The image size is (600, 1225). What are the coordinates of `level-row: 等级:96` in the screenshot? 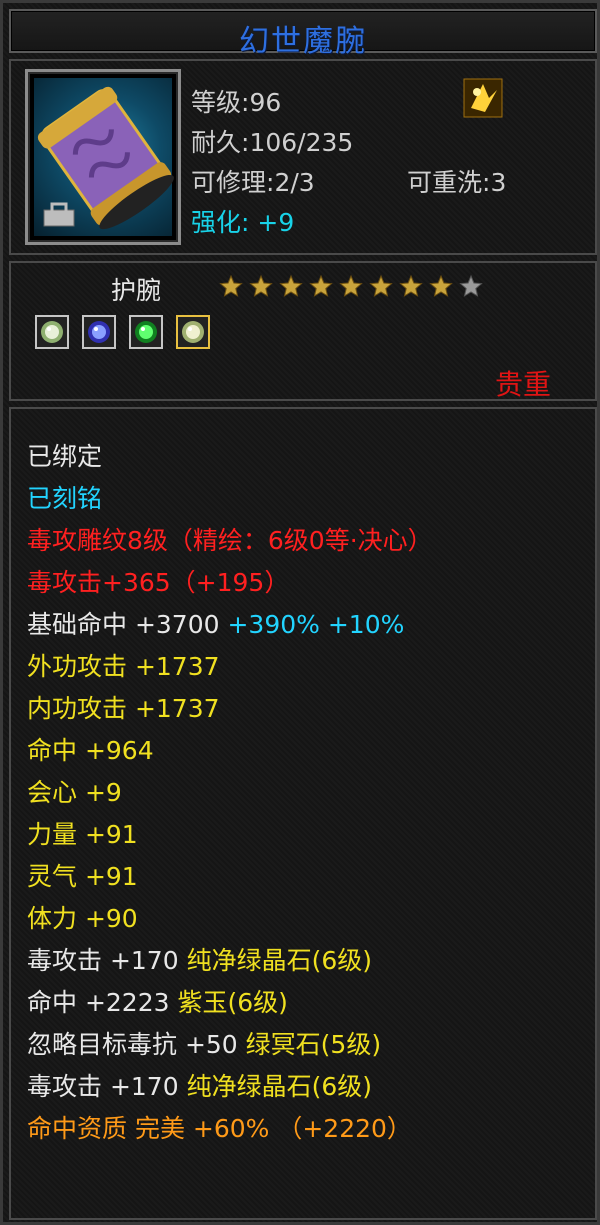 It's located at (236, 102).